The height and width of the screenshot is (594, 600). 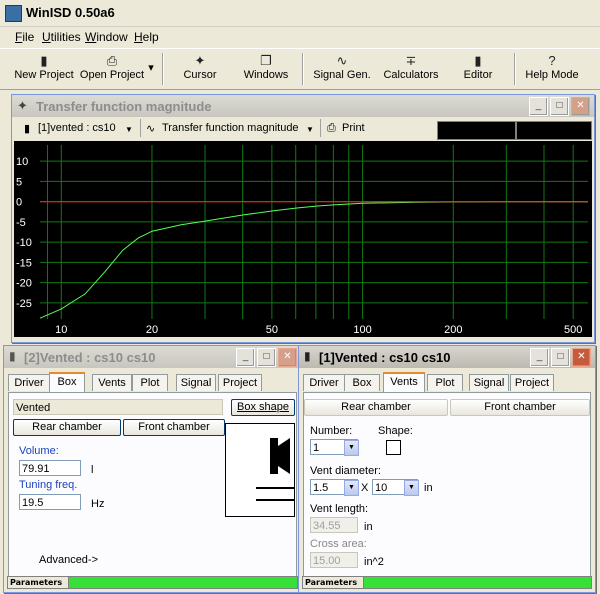 I want to click on box-shape-diagram, so click(x=275, y=469).